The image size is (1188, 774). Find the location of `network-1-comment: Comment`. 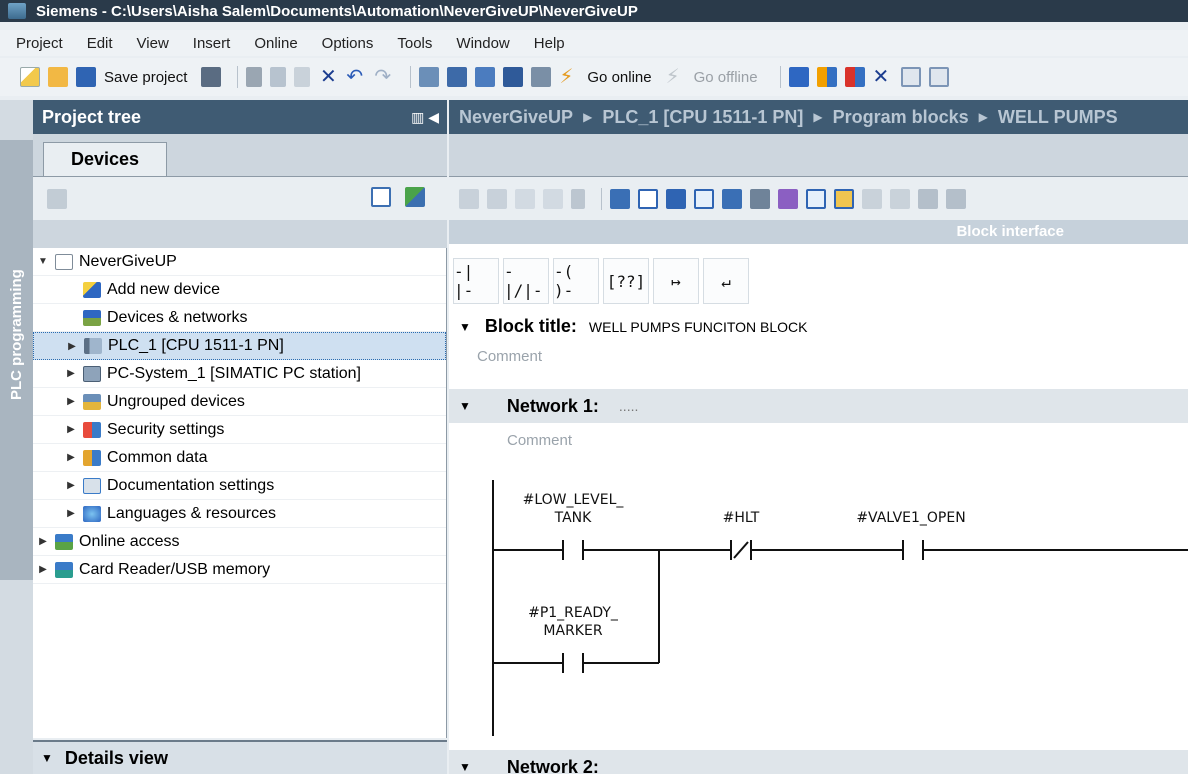

network-1-comment: Comment is located at coordinates (539, 440).